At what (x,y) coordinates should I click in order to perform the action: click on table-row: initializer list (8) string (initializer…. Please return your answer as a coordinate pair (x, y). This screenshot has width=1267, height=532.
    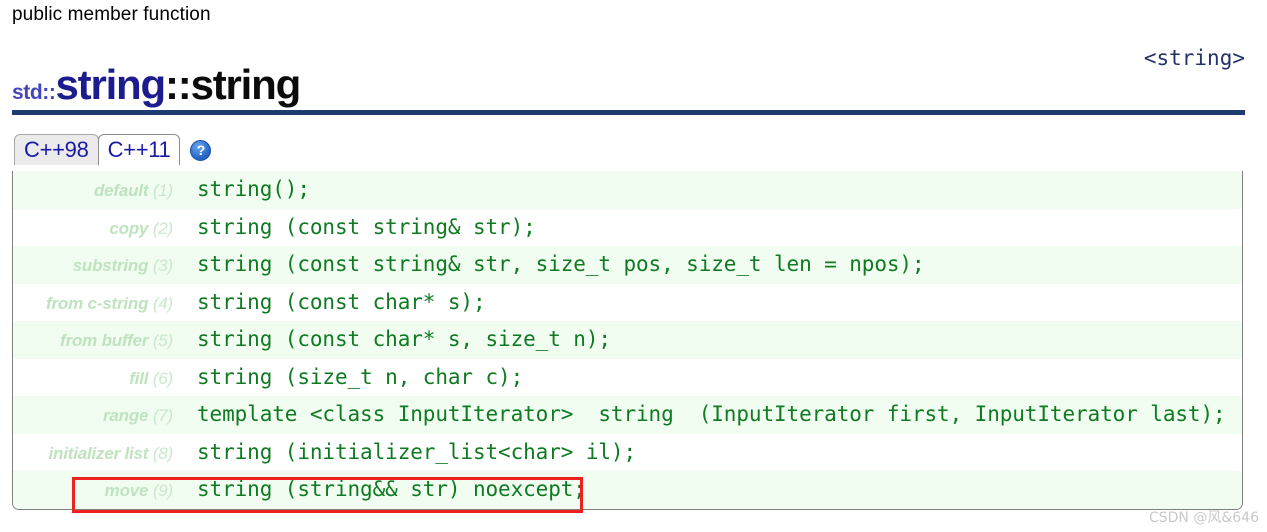
    Looking at the image, I should click on (627, 453).